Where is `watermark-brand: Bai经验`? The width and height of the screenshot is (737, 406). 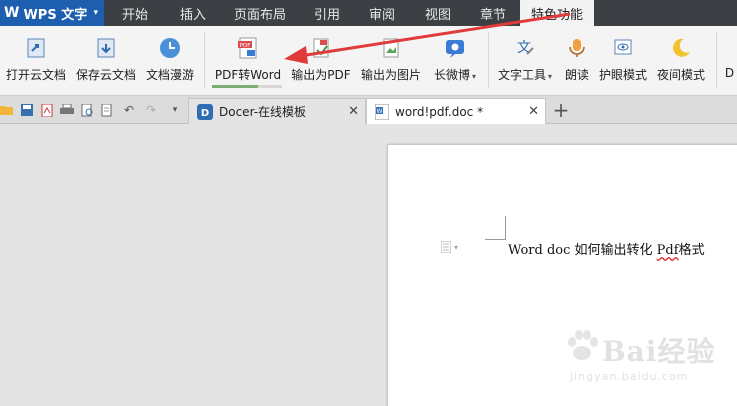
watermark-brand: Bai经验 is located at coordinates (659, 351).